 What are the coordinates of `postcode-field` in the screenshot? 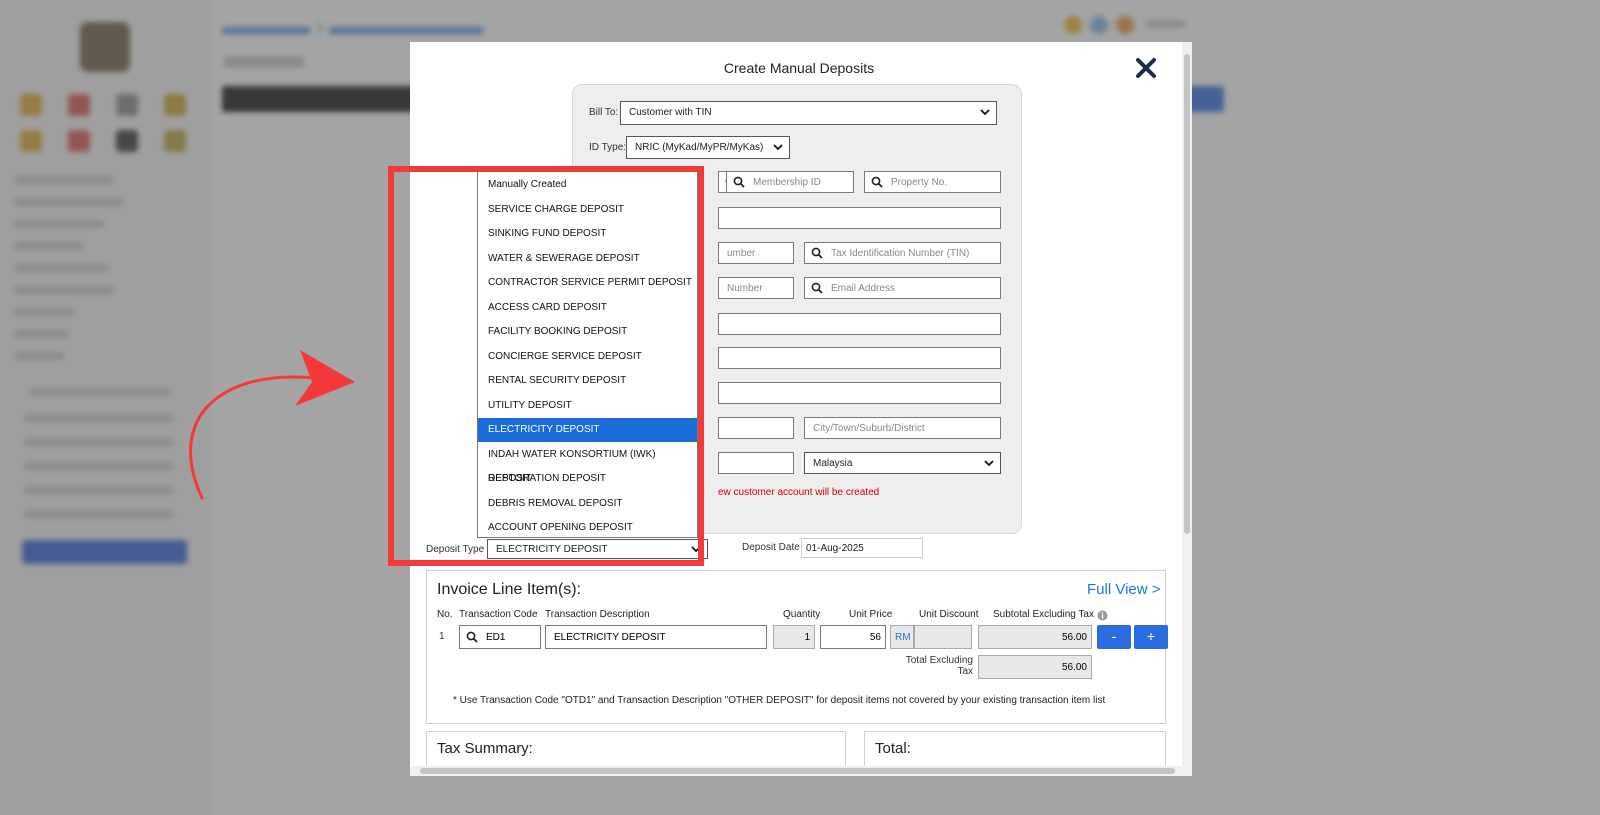 It's located at (756, 428).